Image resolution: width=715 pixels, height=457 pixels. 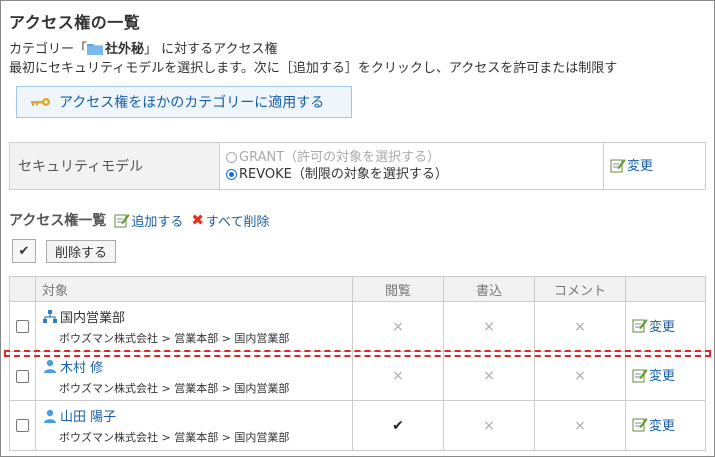 What do you see at coordinates (22, 289) in the screenshot?
I see `header-checkbox-col` at bounding box center [22, 289].